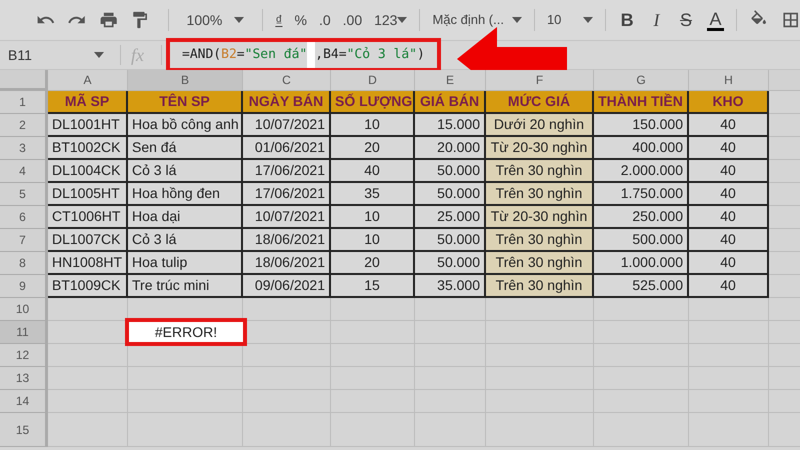 This screenshot has height=450, width=800. I want to click on table-cell: 500.000, so click(641, 240).